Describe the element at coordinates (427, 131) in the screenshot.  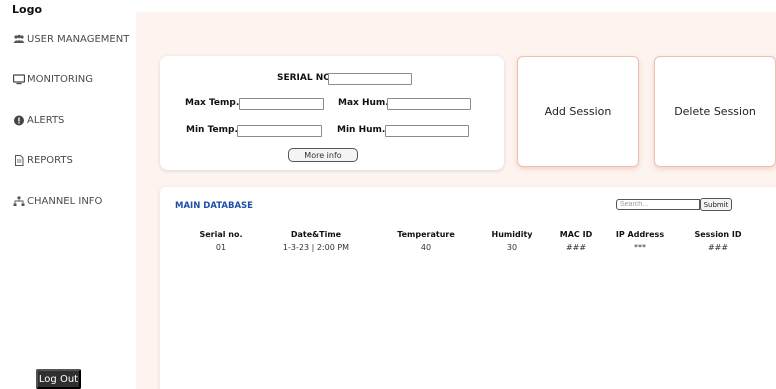
I see `min-hum-input` at that location.